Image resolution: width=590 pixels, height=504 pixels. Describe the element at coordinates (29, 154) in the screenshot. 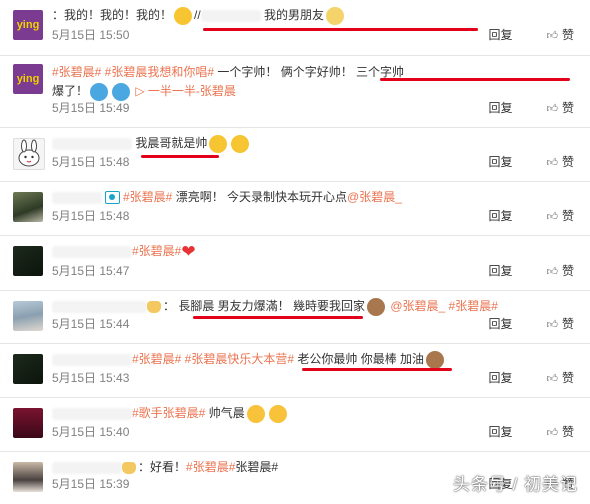

I see `rabbit-avatar` at that location.